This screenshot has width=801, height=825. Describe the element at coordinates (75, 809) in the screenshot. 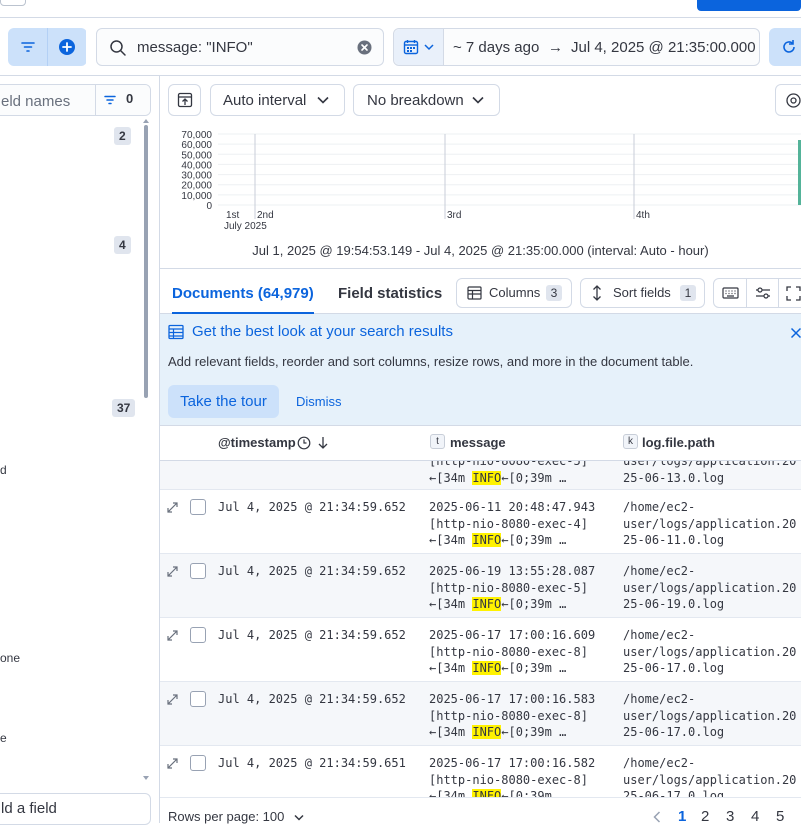

I see `add-field-button: ld a field` at that location.